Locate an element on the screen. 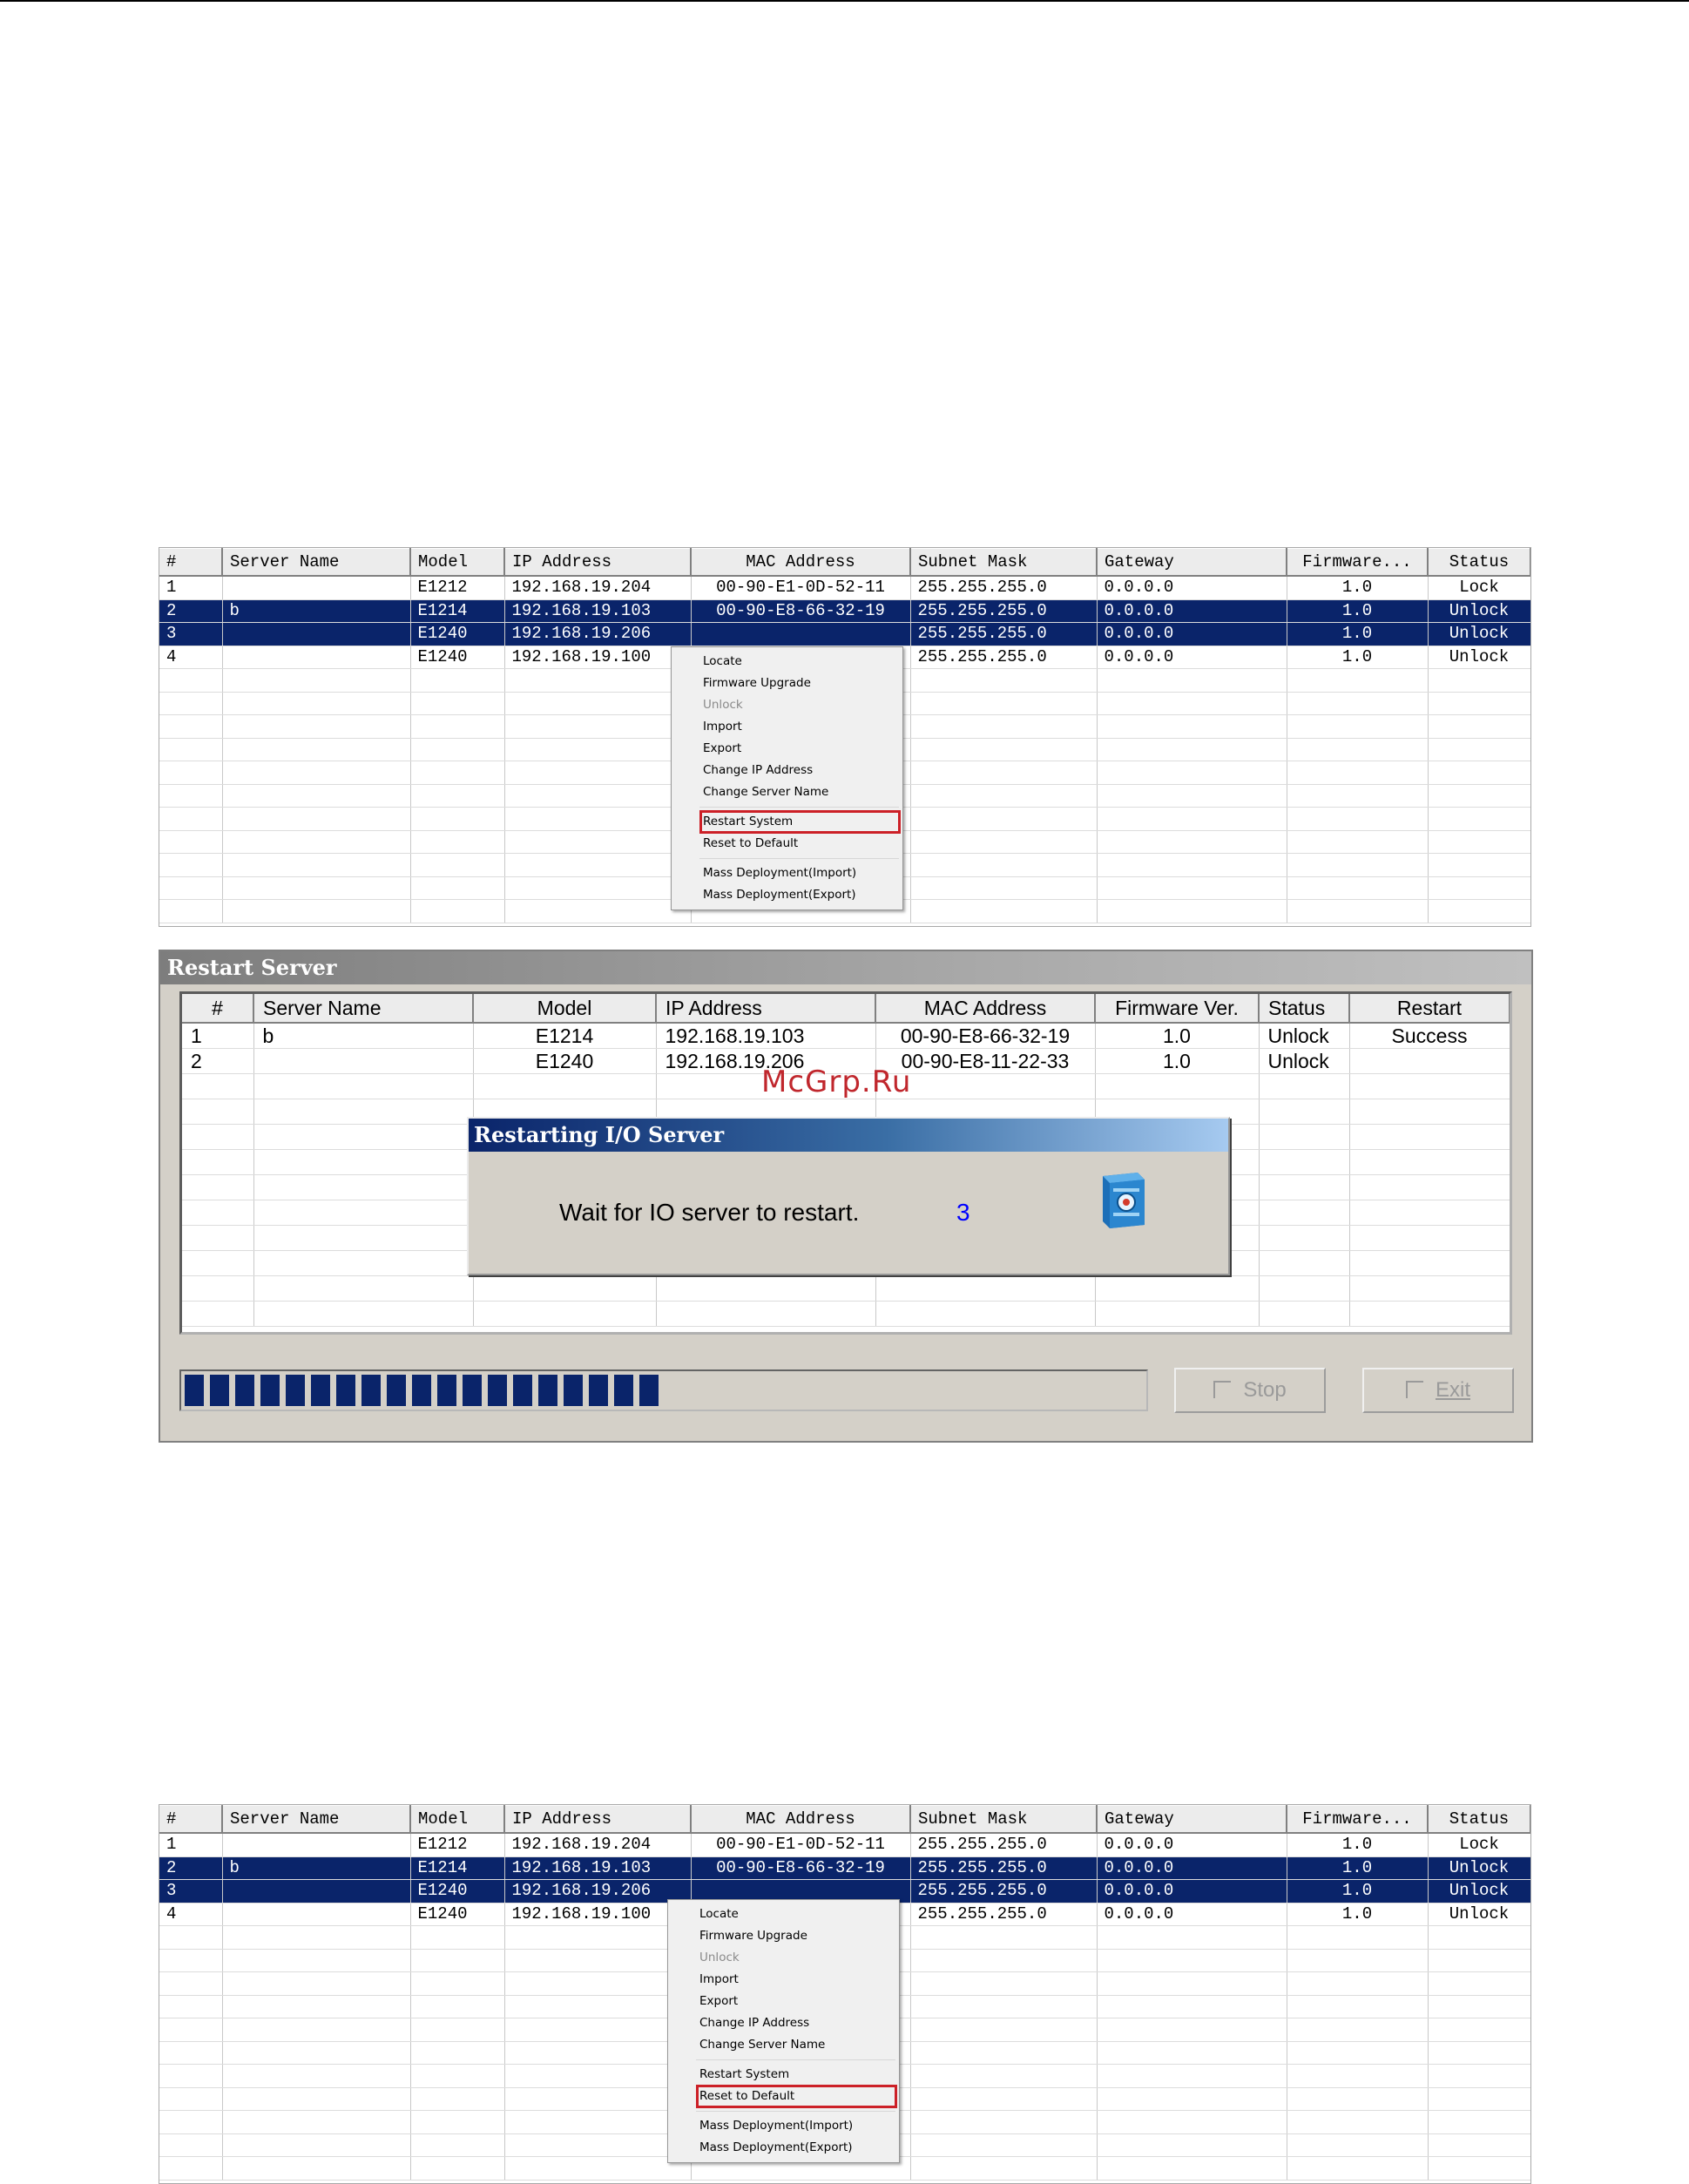  table-cell: 1.0 is located at coordinates (1177, 1036).